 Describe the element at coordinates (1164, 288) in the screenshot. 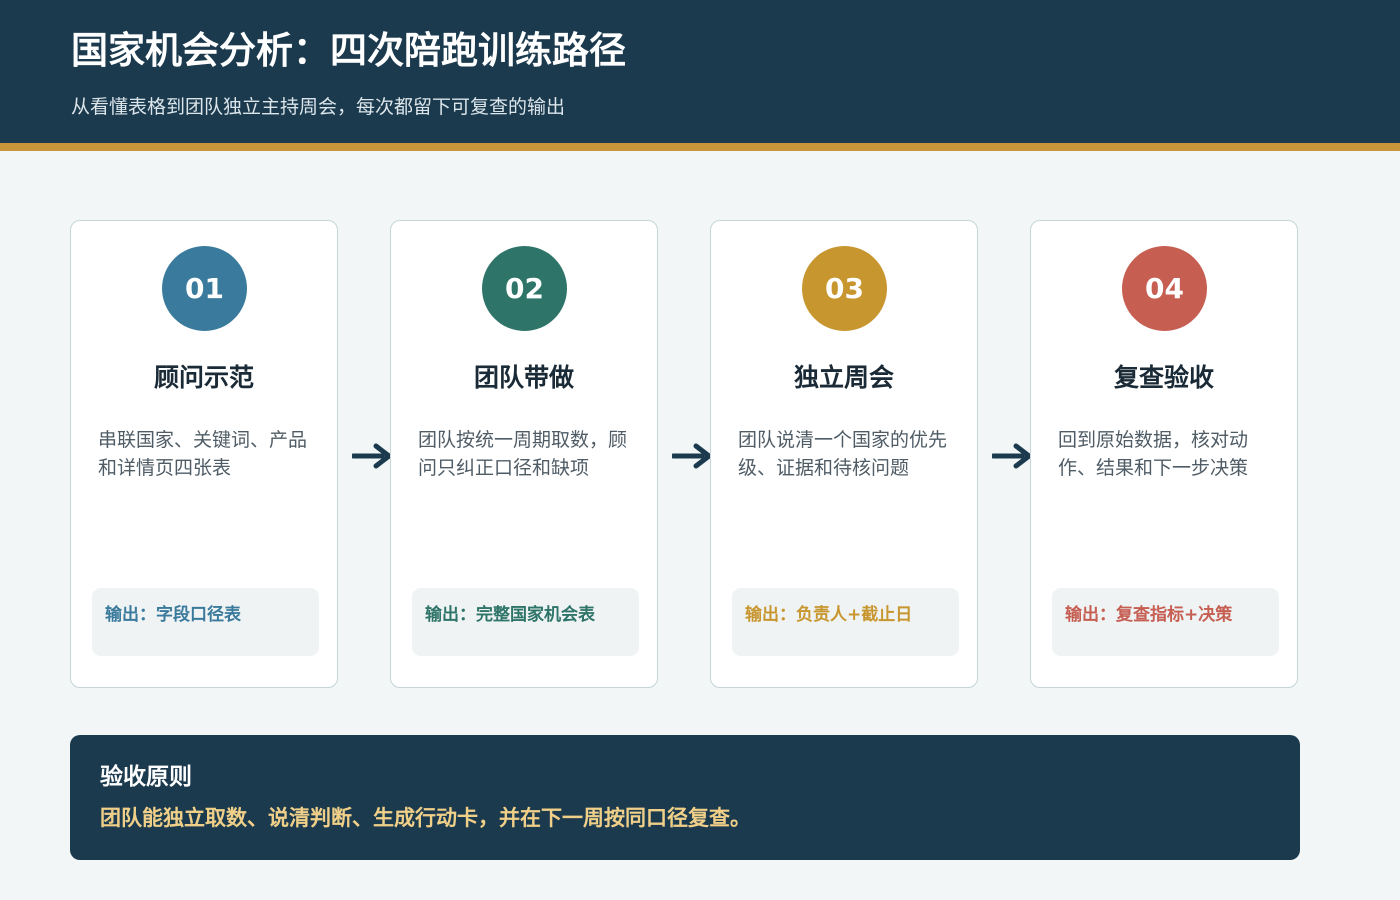

I see `step-badge-4: 04` at that location.